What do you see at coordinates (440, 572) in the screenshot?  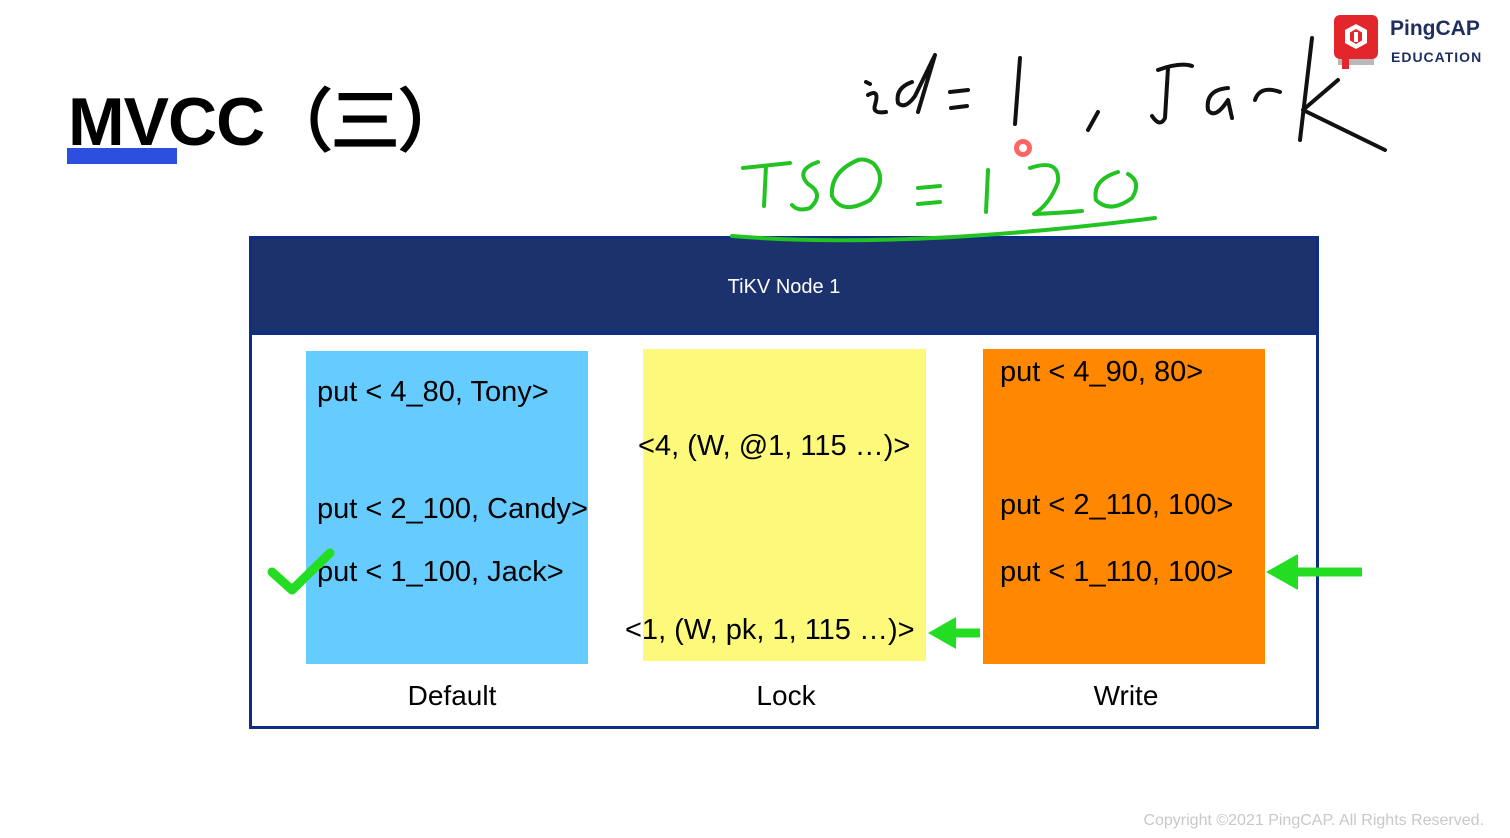 I see `default-entry: put < 1_100, Jack>` at bounding box center [440, 572].